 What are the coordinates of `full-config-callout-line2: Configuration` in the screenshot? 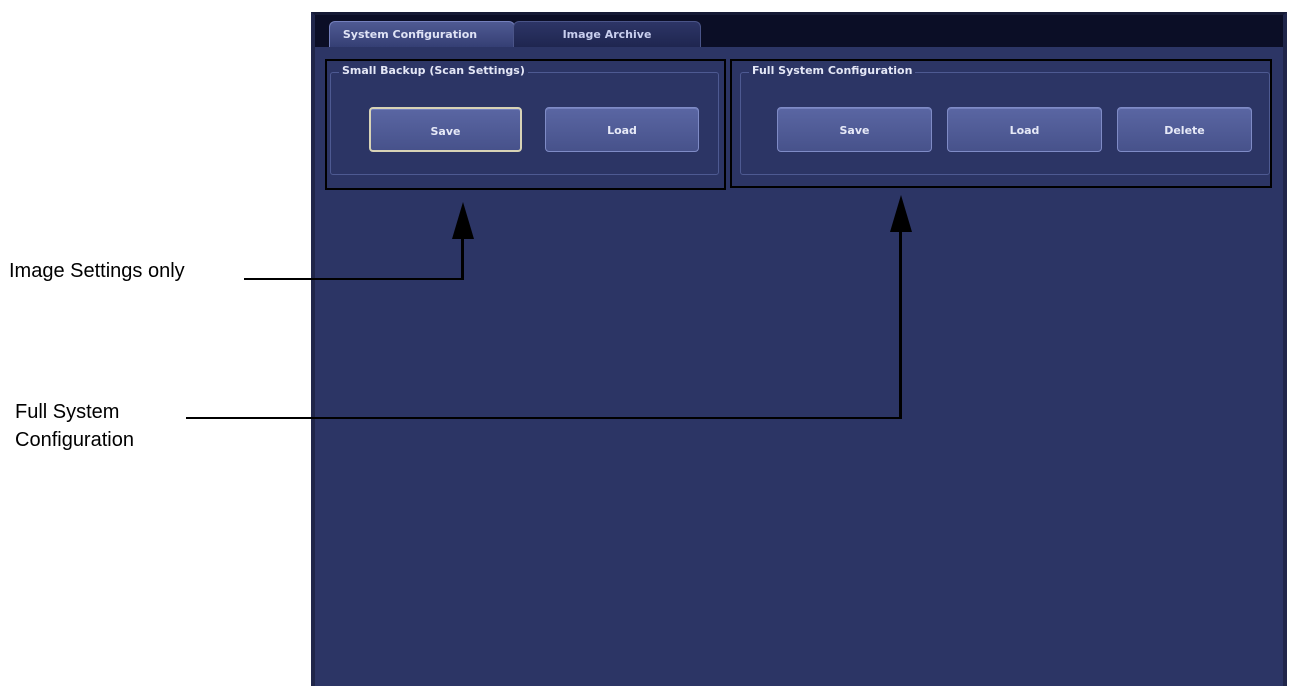 It's located at (74, 440).